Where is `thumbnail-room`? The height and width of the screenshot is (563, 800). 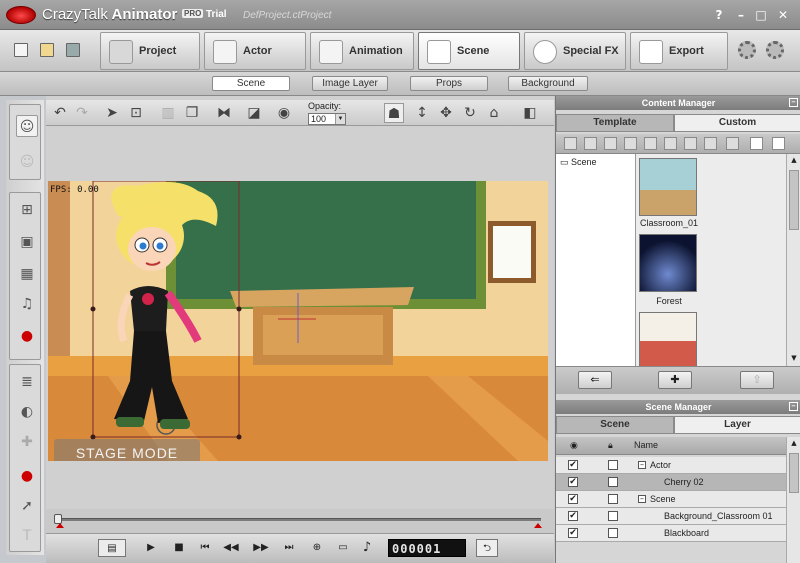
thumbnail-room is located at coordinates (668, 339).